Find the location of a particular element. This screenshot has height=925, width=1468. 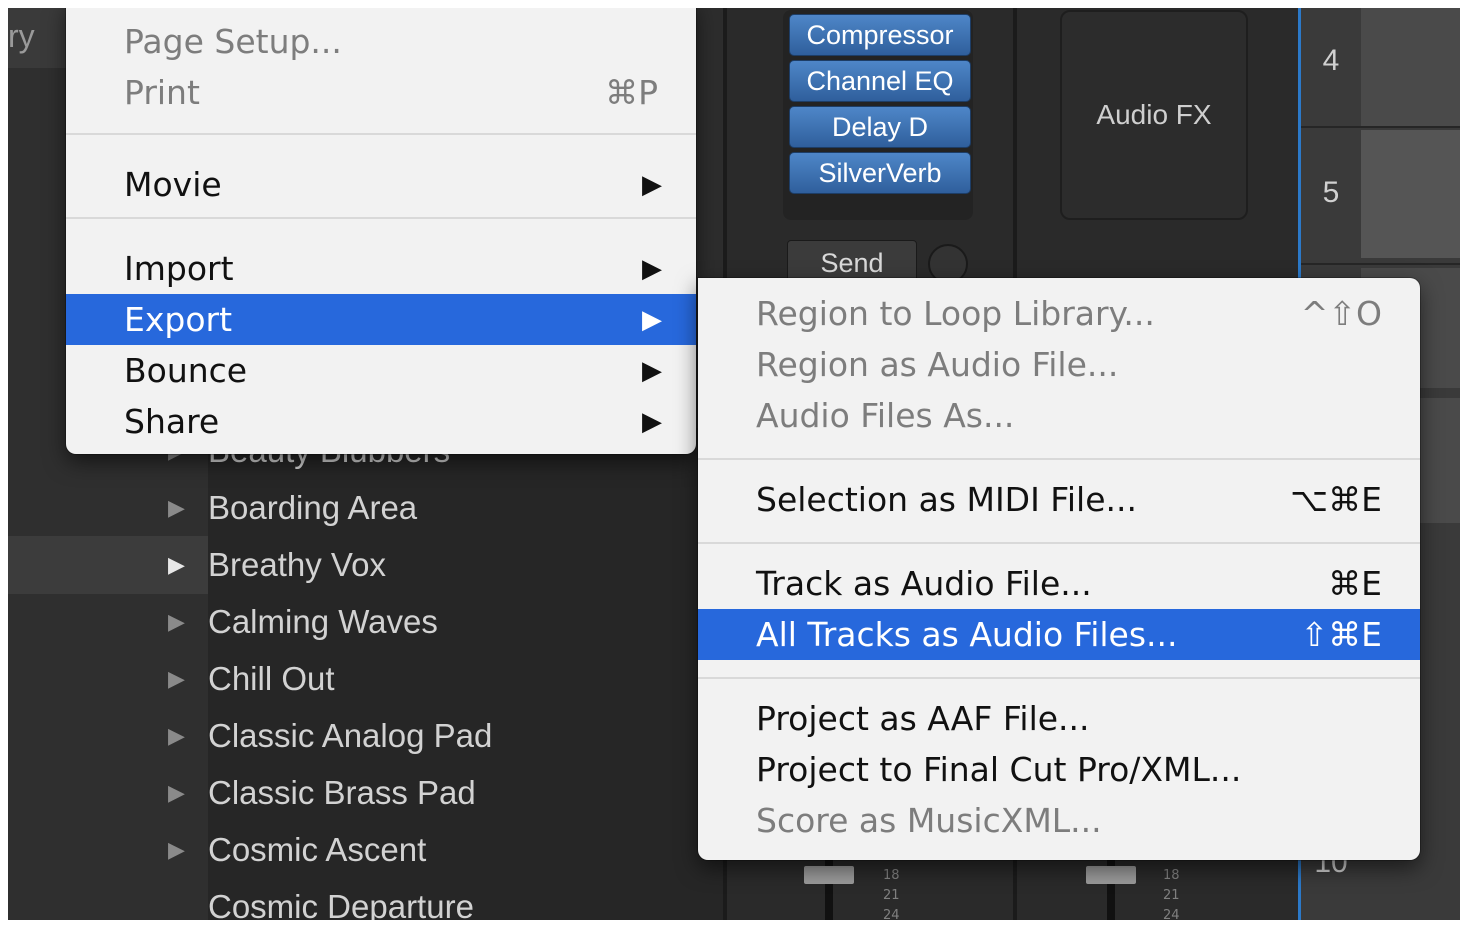

menu-item-label: Share is located at coordinates (172, 421).